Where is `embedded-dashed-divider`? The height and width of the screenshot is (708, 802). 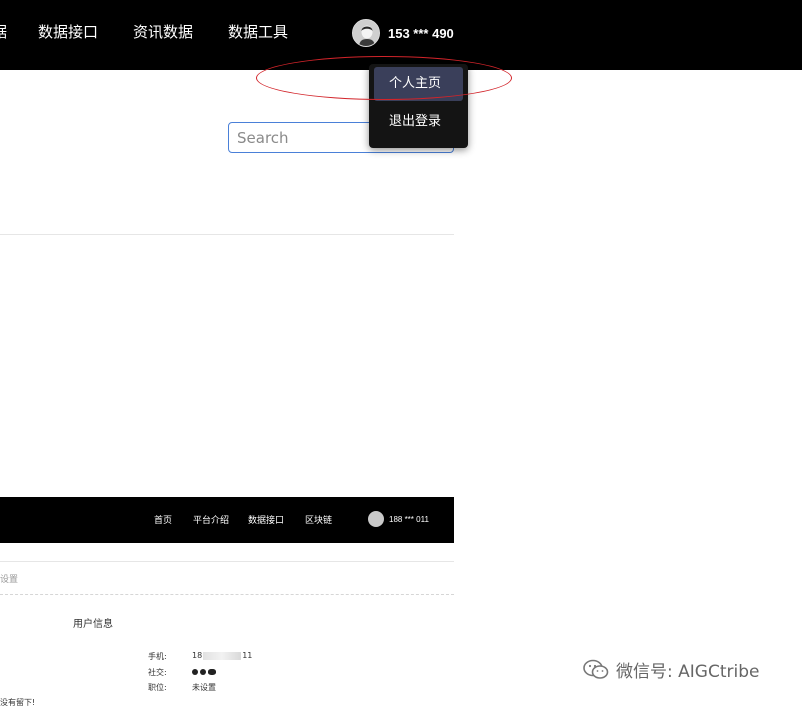
embedded-dashed-divider is located at coordinates (227, 594).